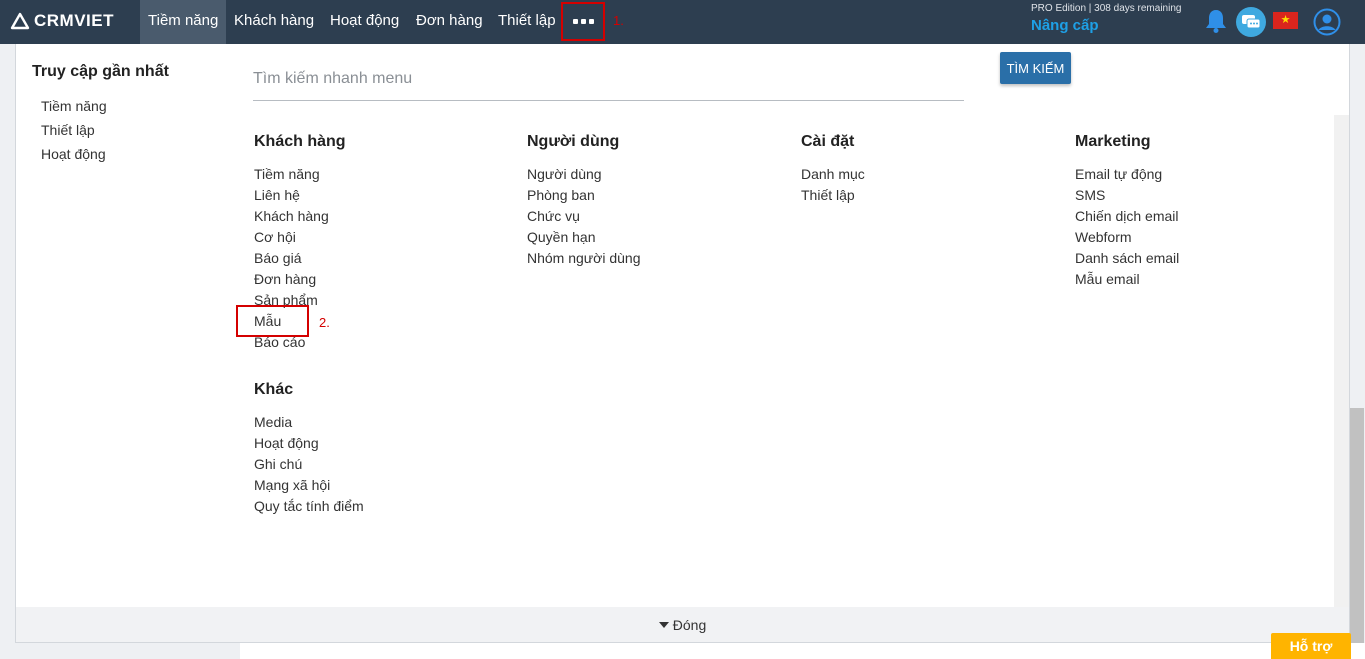  I want to click on page-content-edge, so click(802, 651).